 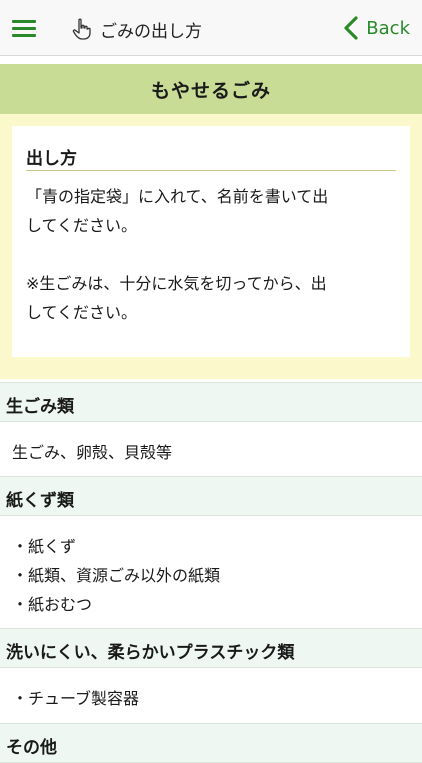 I want to click on back-button: Back, so click(x=376, y=28).